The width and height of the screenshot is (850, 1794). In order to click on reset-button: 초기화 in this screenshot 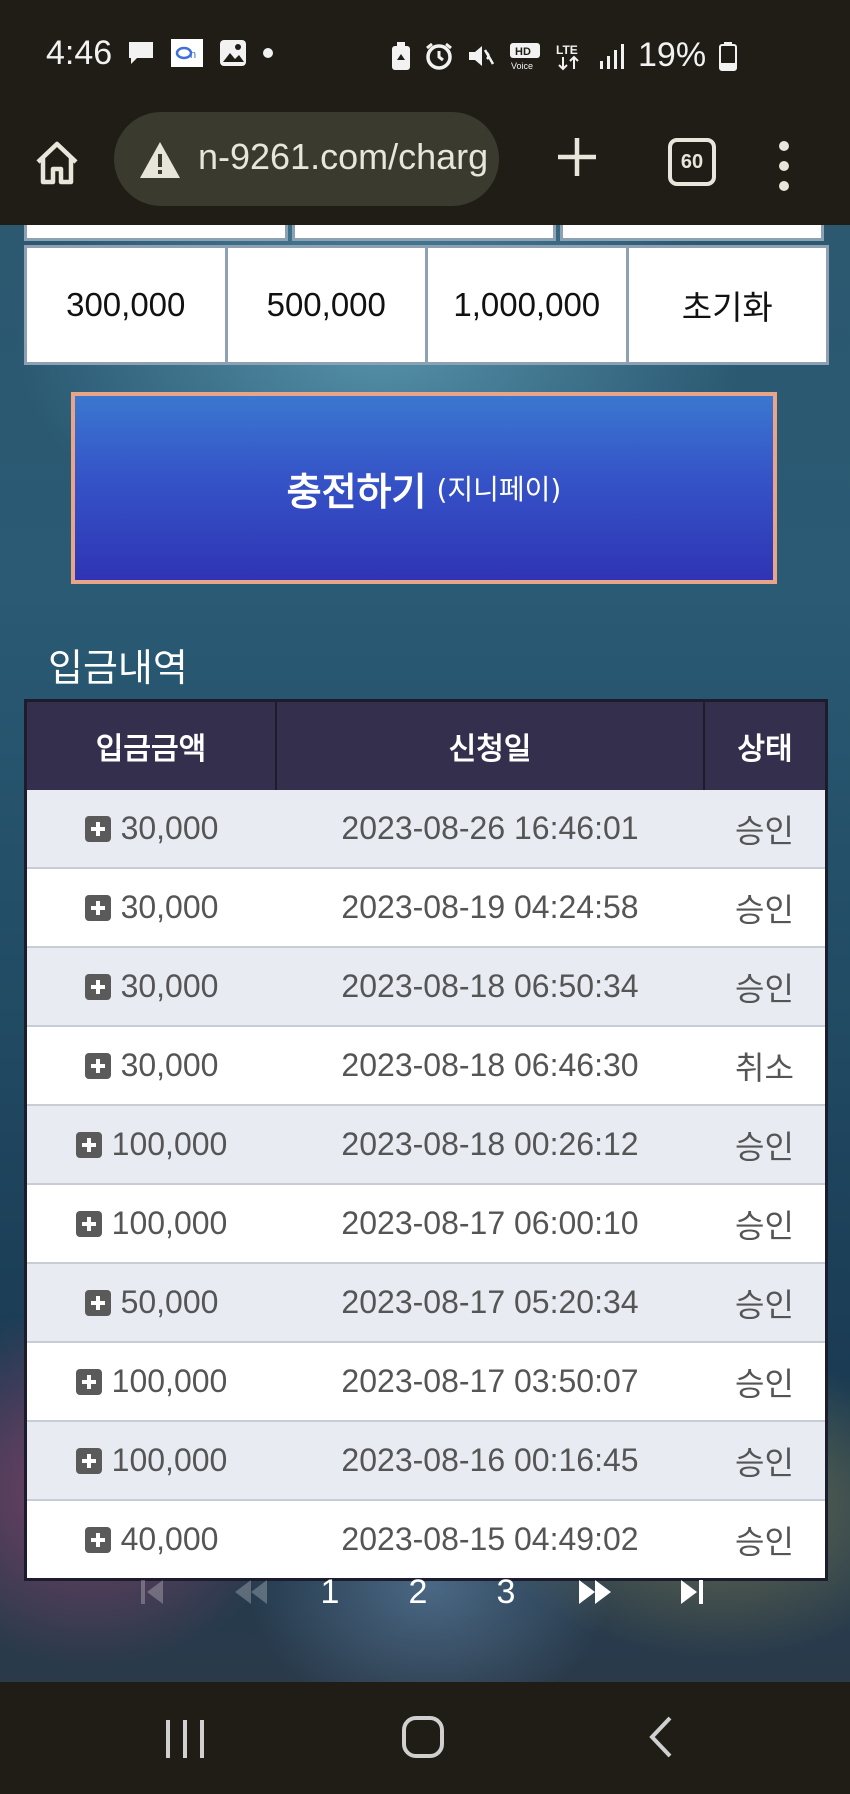, I will do `click(727, 305)`.